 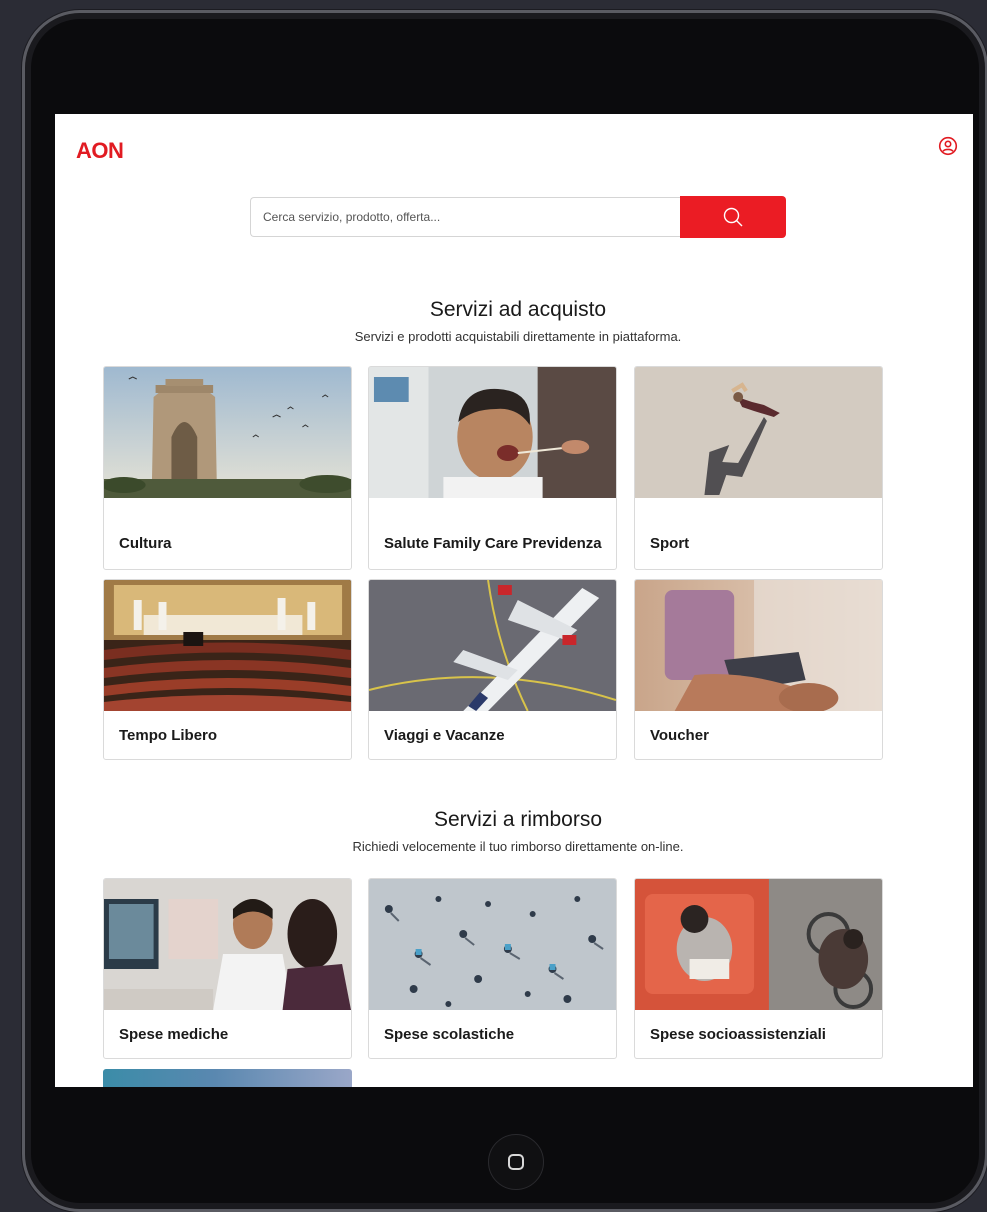 I want to click on card-label: Salute Family Care Previdenza, so click(x=493, y=543).